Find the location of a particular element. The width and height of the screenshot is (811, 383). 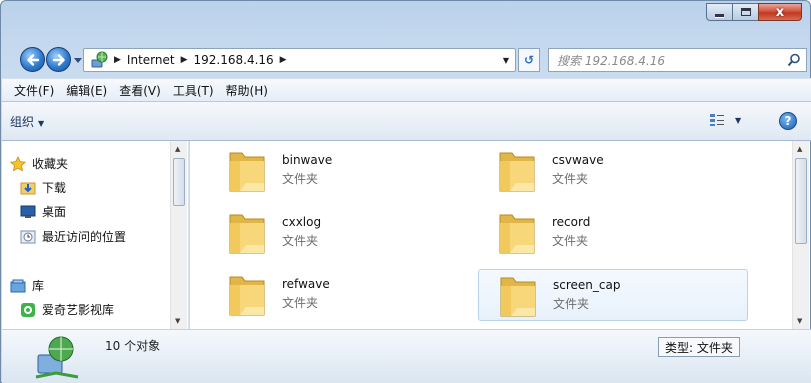

back-button is located at coordinates (32, 59).